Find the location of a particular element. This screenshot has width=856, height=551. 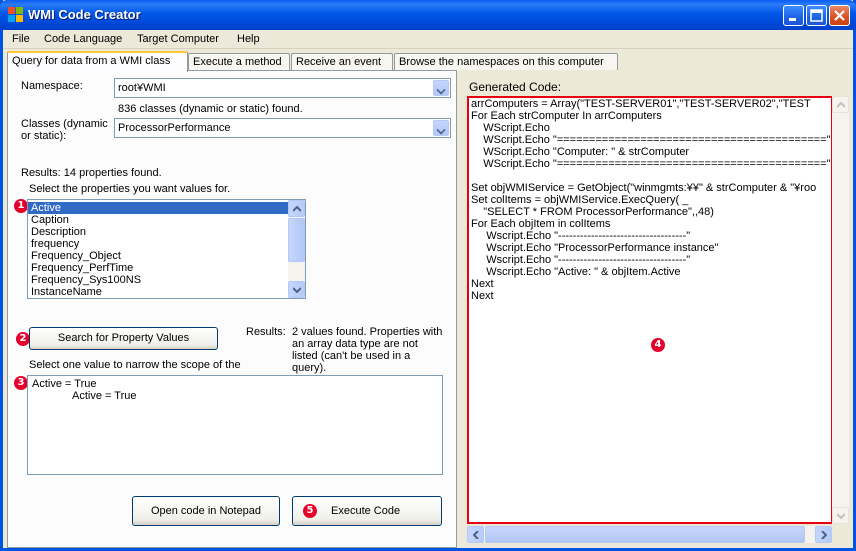

tab-browse-namespaces: Browse the namespaces on this computer is located at coordinates (506, 62).